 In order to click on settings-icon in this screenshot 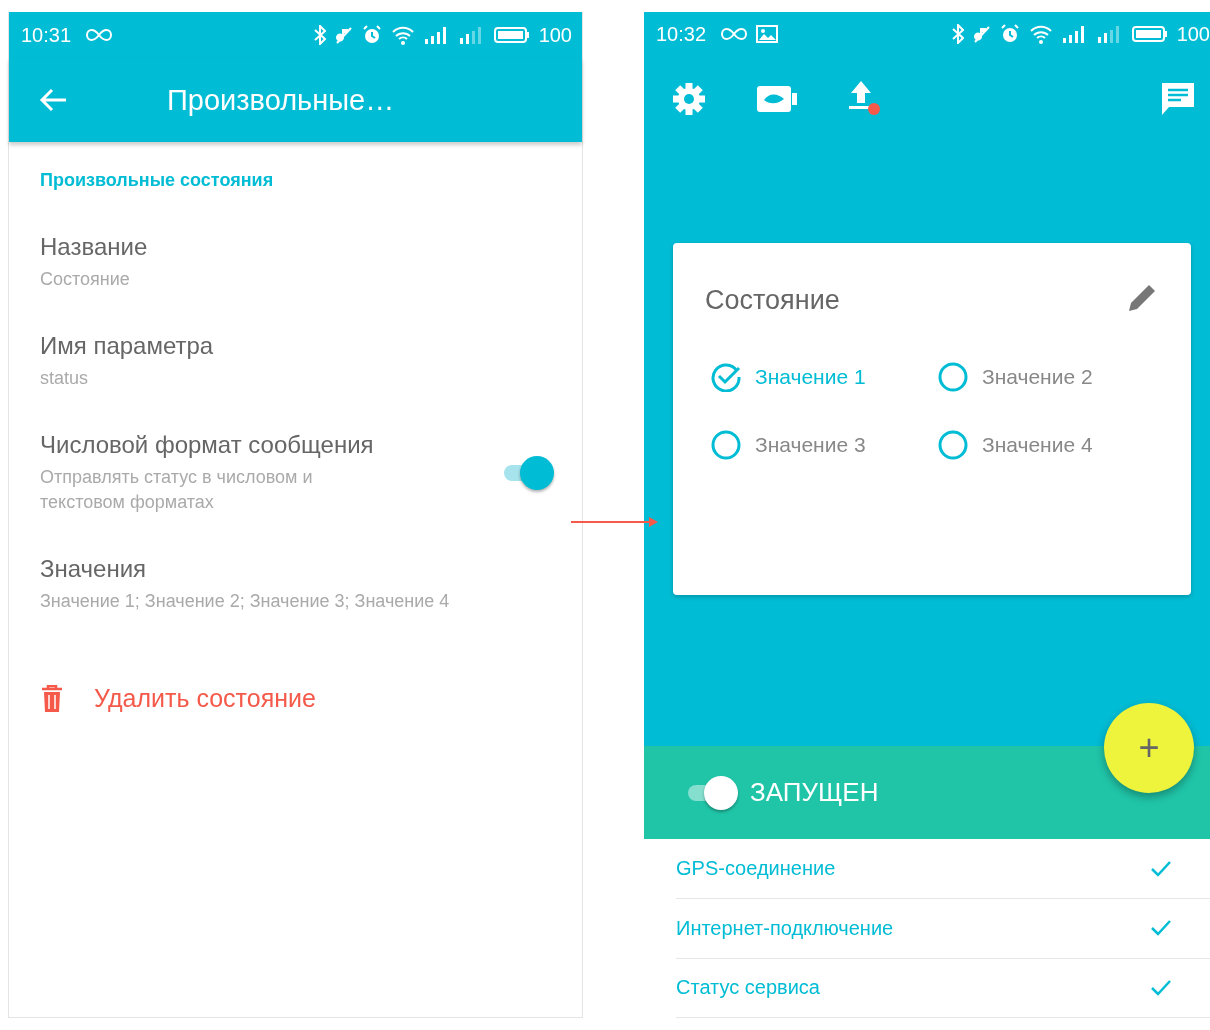, I will do `click(689, 98)`.